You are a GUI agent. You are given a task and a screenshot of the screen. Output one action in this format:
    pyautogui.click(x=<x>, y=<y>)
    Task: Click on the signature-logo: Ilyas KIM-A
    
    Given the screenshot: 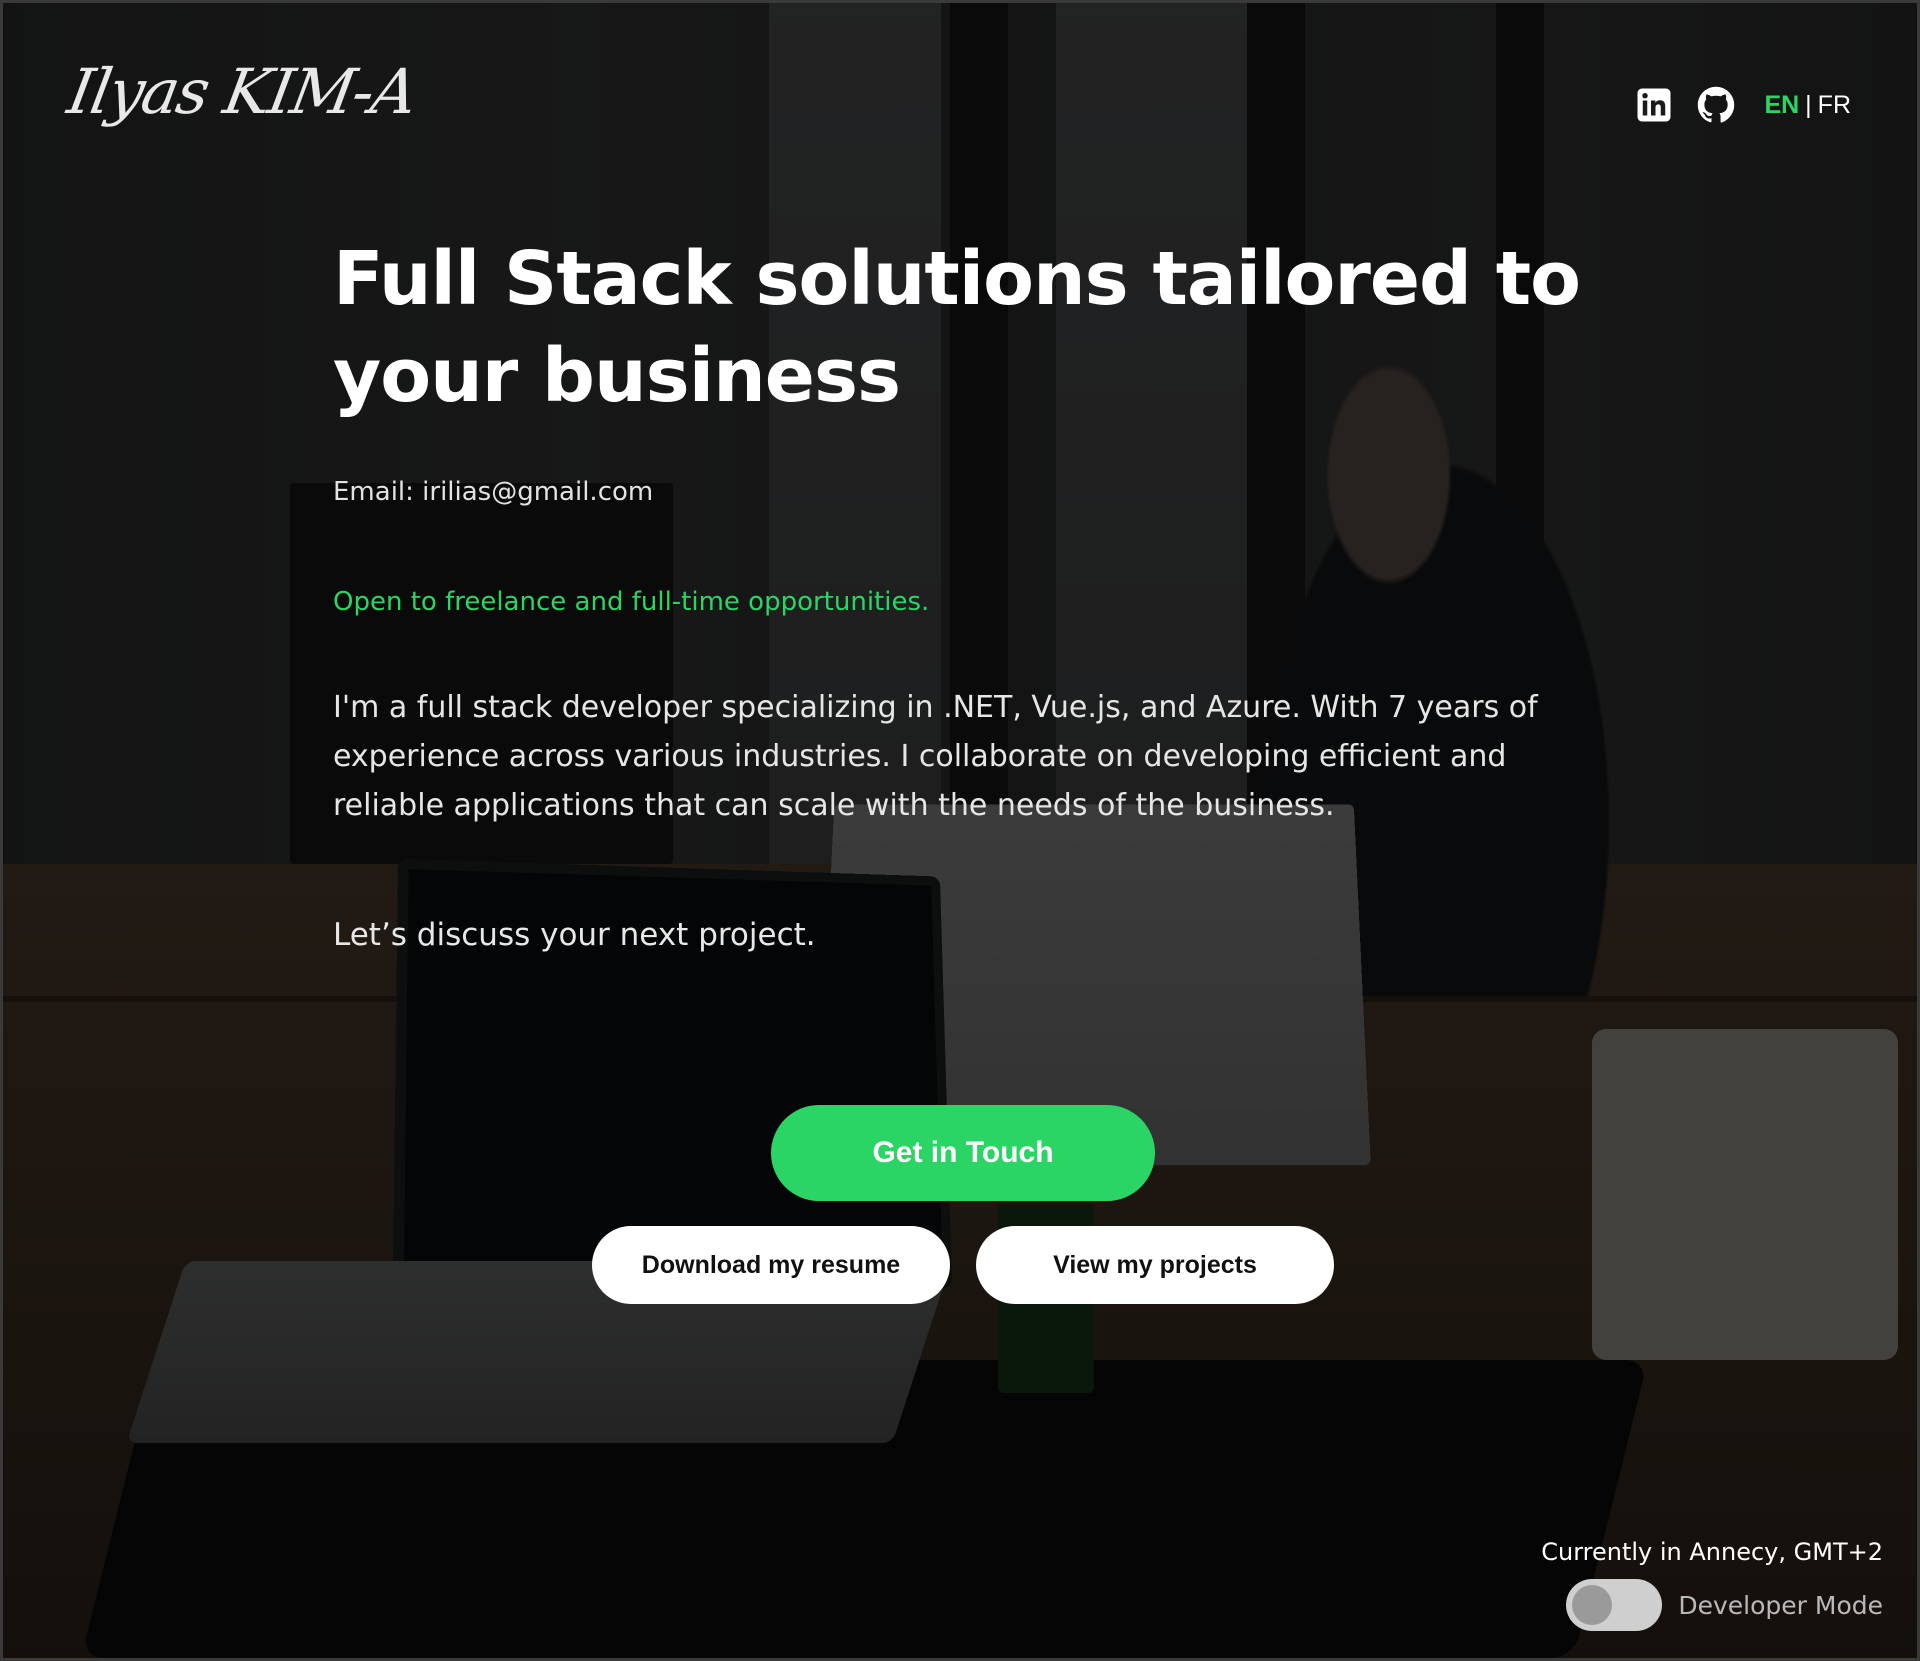 What is the action you would take?
    pyautogui.click(x=242, y=91)
    